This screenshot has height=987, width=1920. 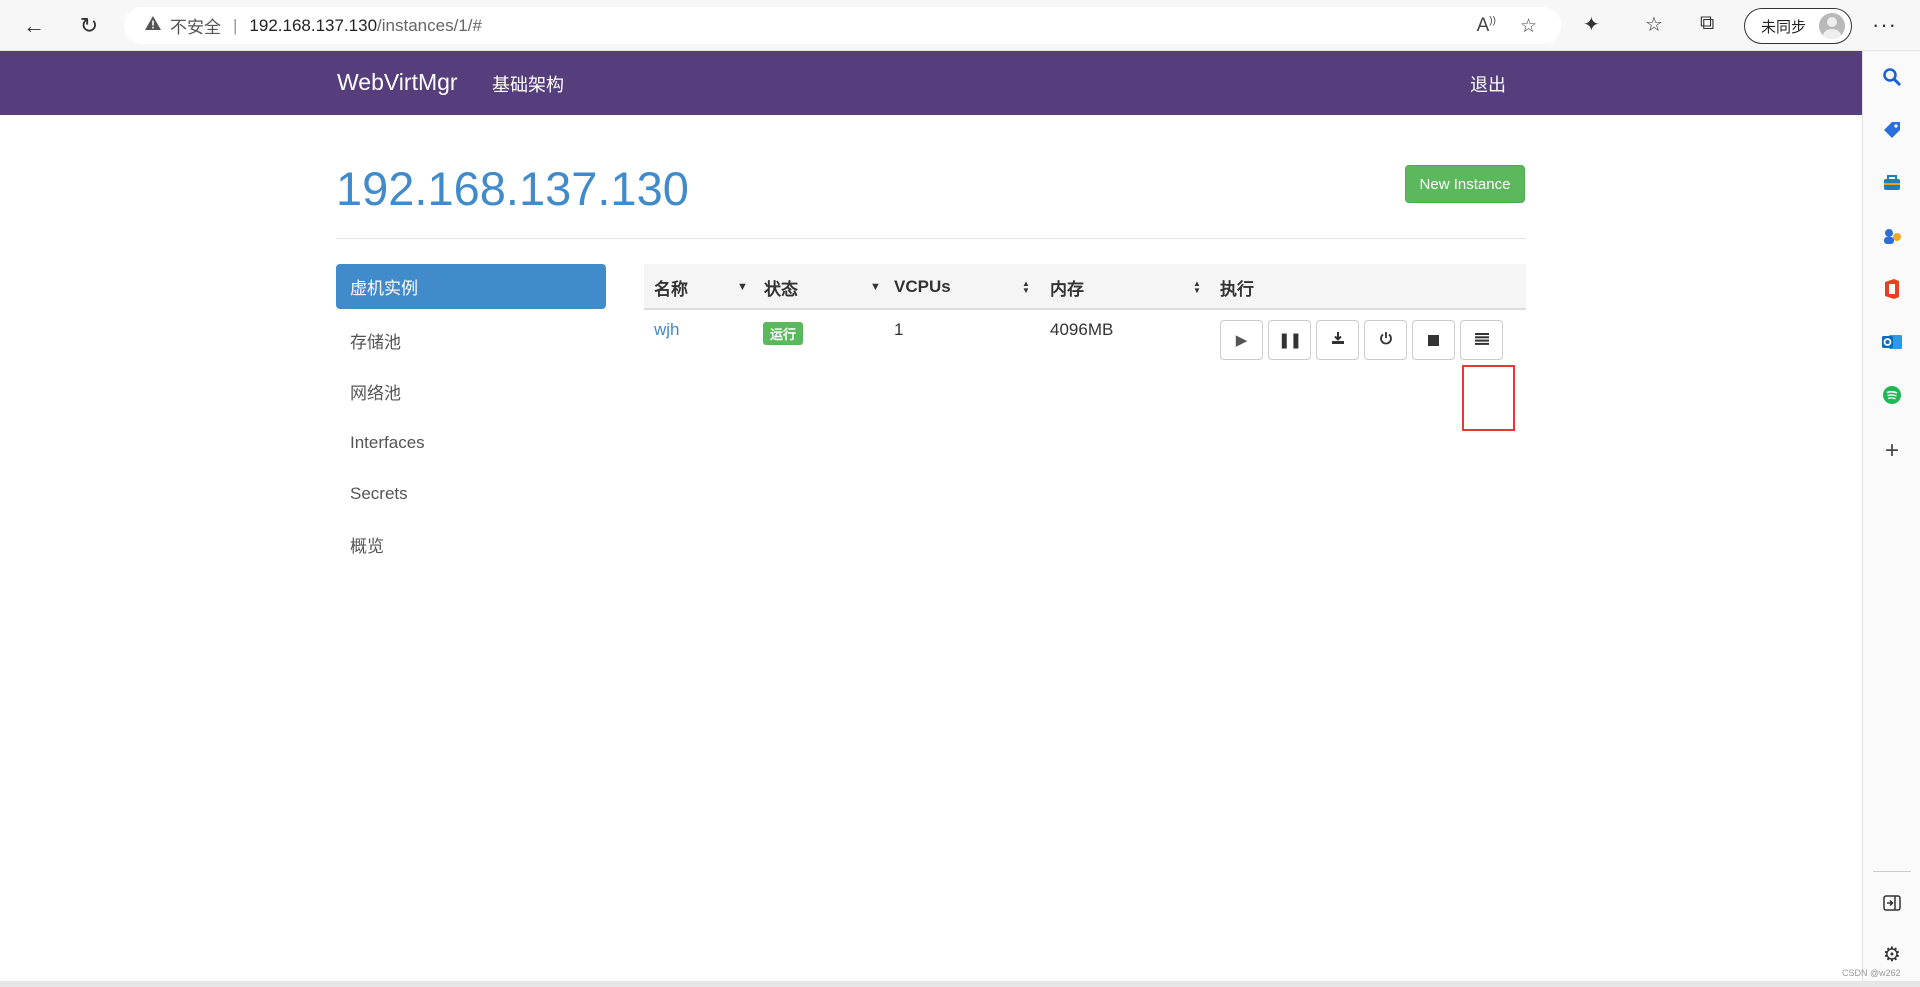 I want to click on sidebar-item-network-pools: 网络池, so click(x=471, y=391).